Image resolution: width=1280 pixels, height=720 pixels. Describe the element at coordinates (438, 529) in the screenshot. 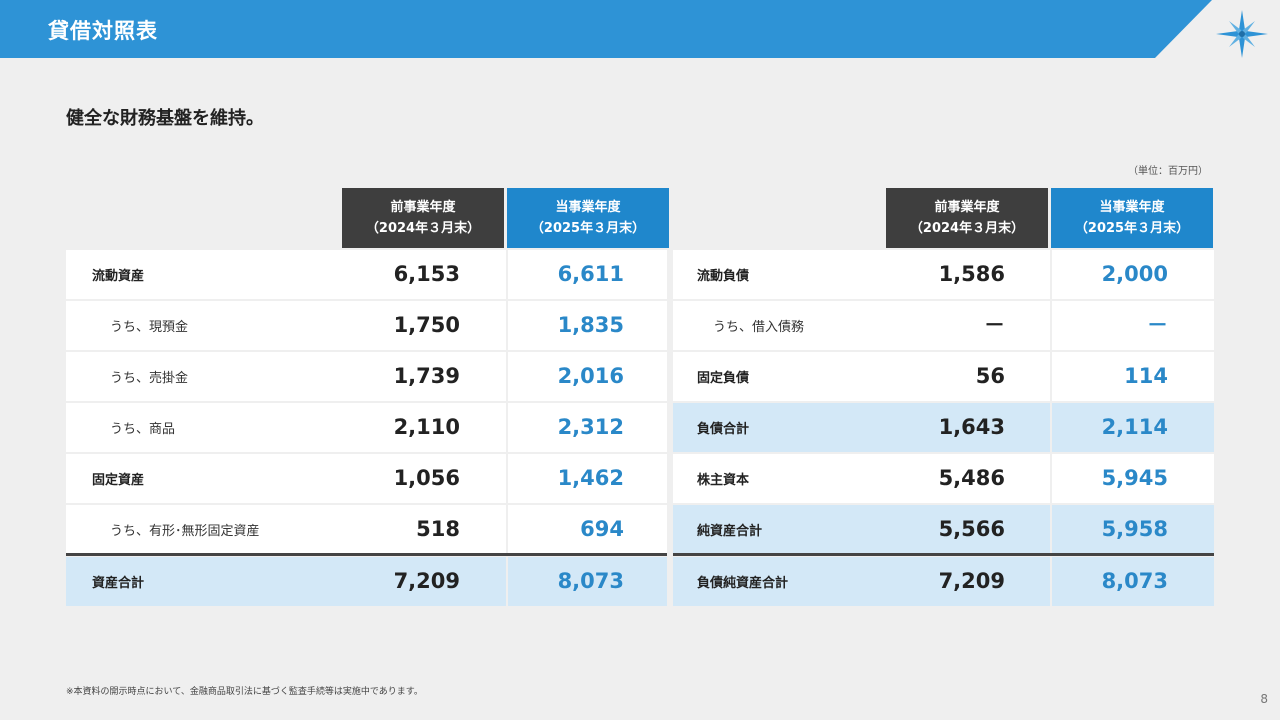

I see `prev-value: 518` at that location.